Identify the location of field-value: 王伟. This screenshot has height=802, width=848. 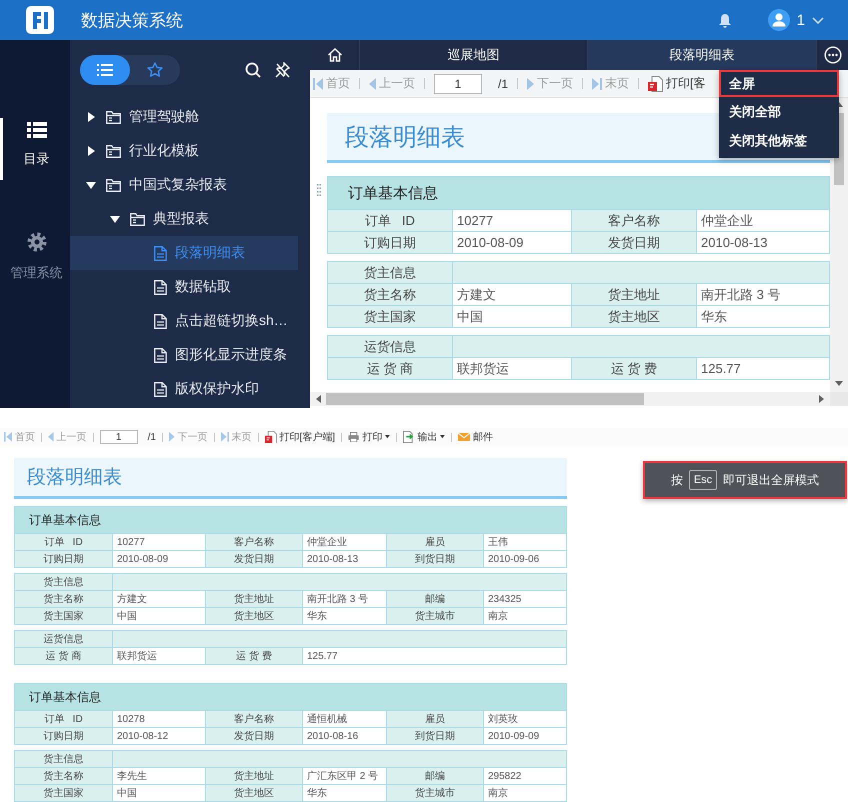
(525, 542).